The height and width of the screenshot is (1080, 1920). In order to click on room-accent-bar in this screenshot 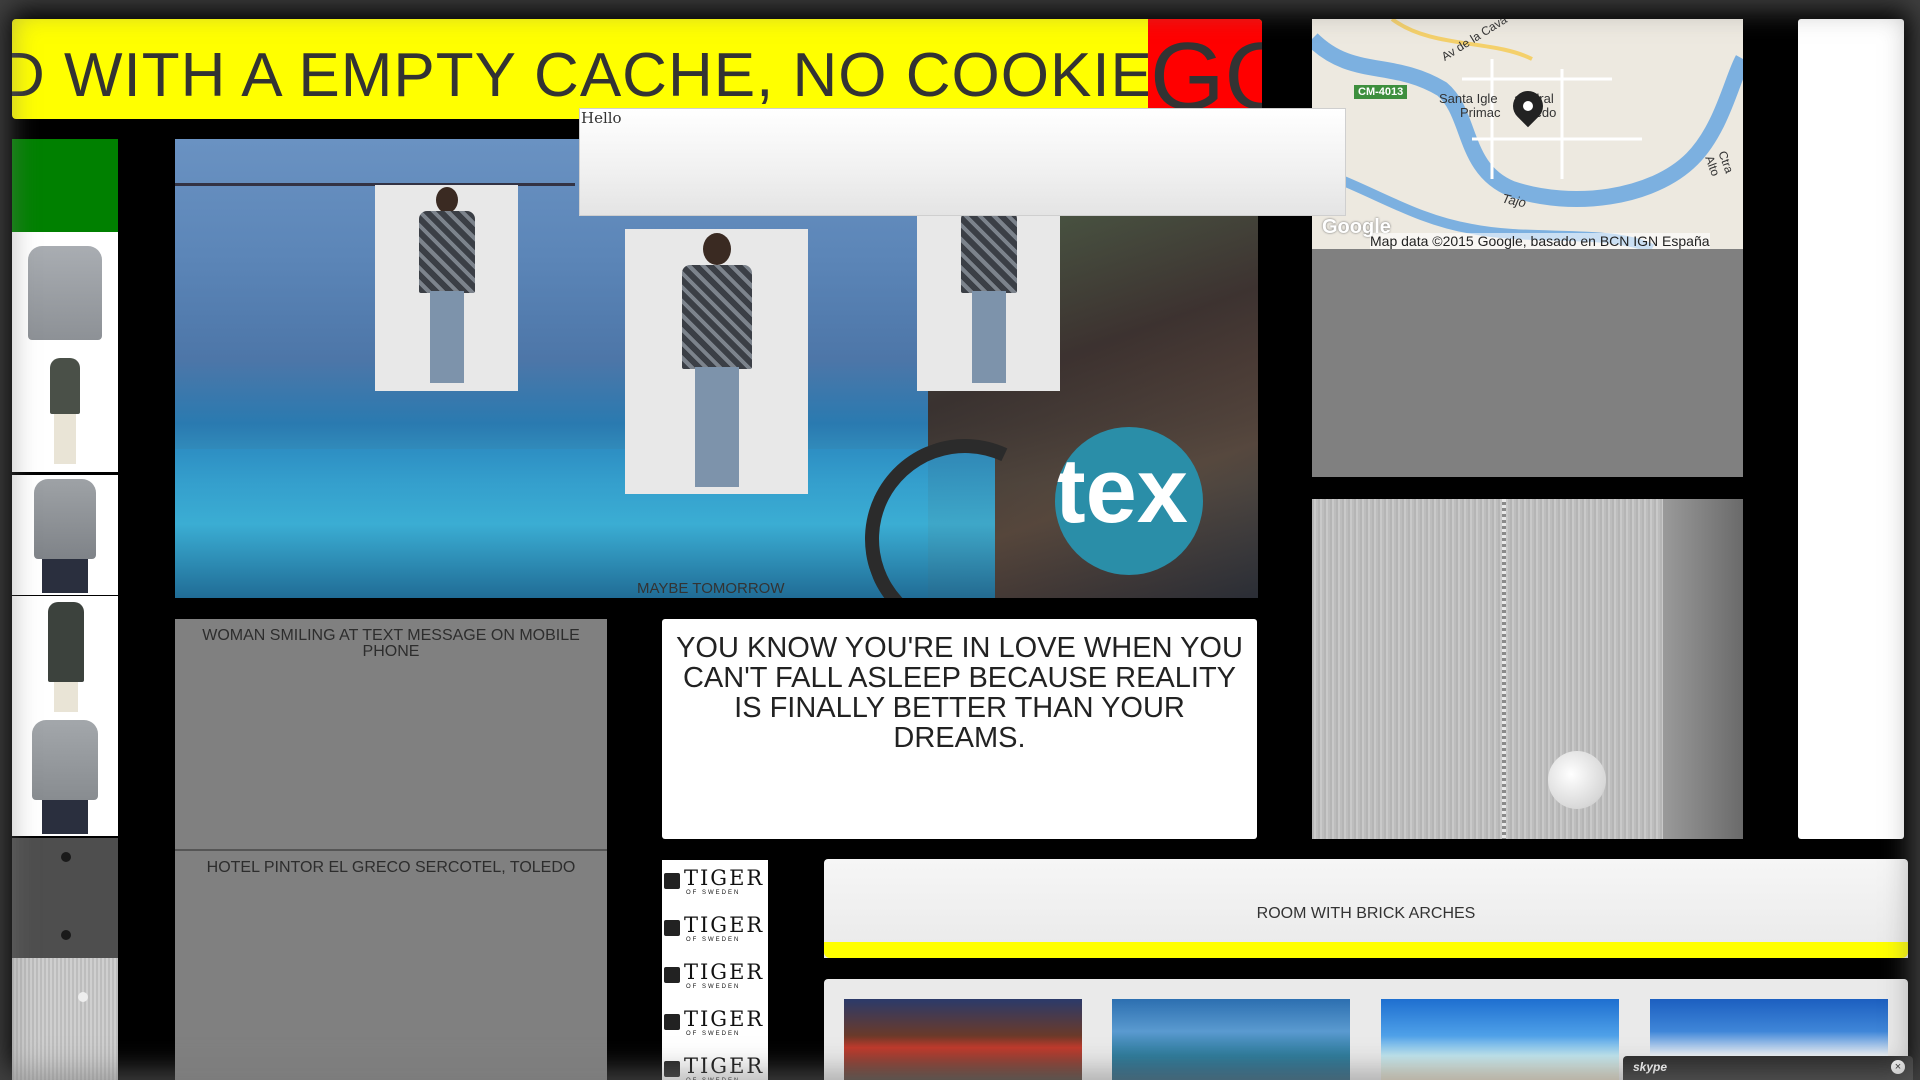, I will do `click(1366, 950)`.